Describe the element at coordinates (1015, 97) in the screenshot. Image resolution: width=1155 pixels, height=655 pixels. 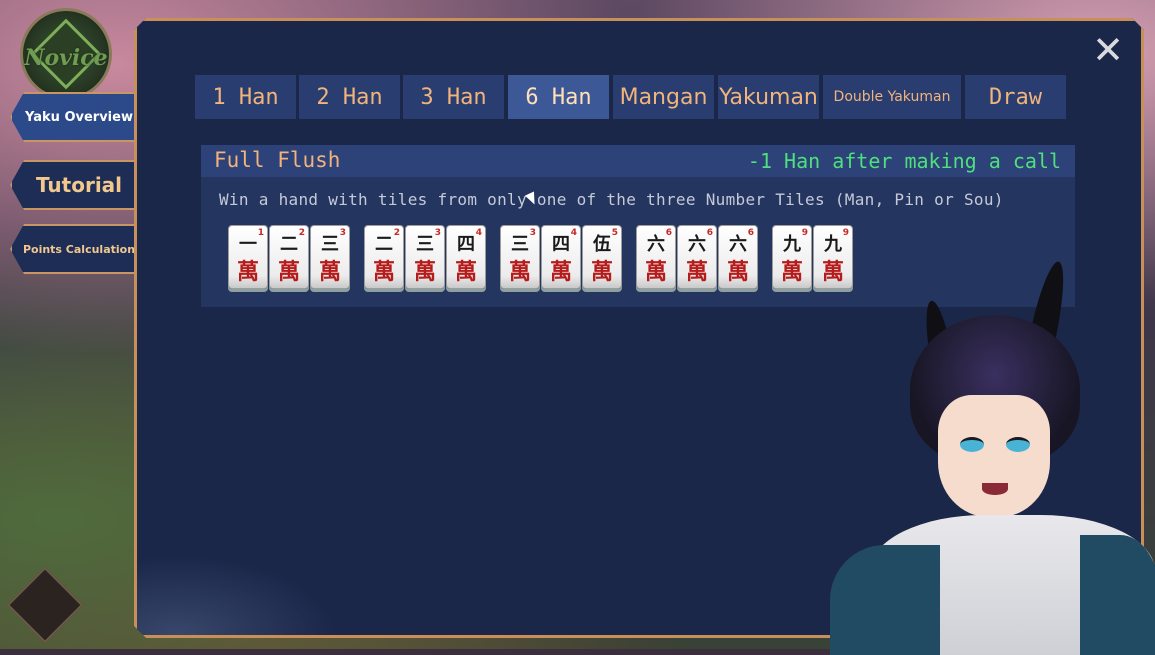
I see `tab-draw: Draw` at that location.